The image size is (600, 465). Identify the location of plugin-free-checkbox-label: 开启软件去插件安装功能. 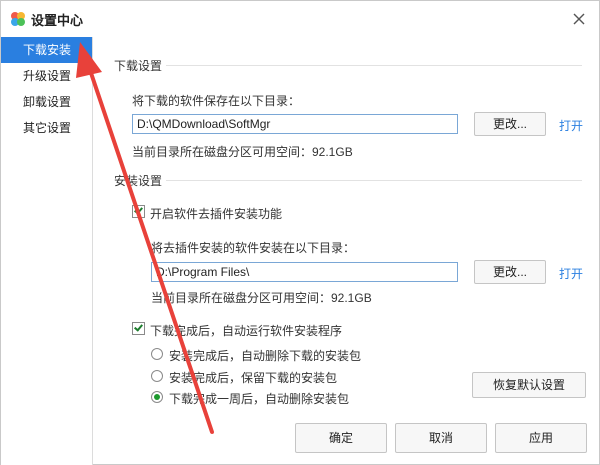
(216, 214).